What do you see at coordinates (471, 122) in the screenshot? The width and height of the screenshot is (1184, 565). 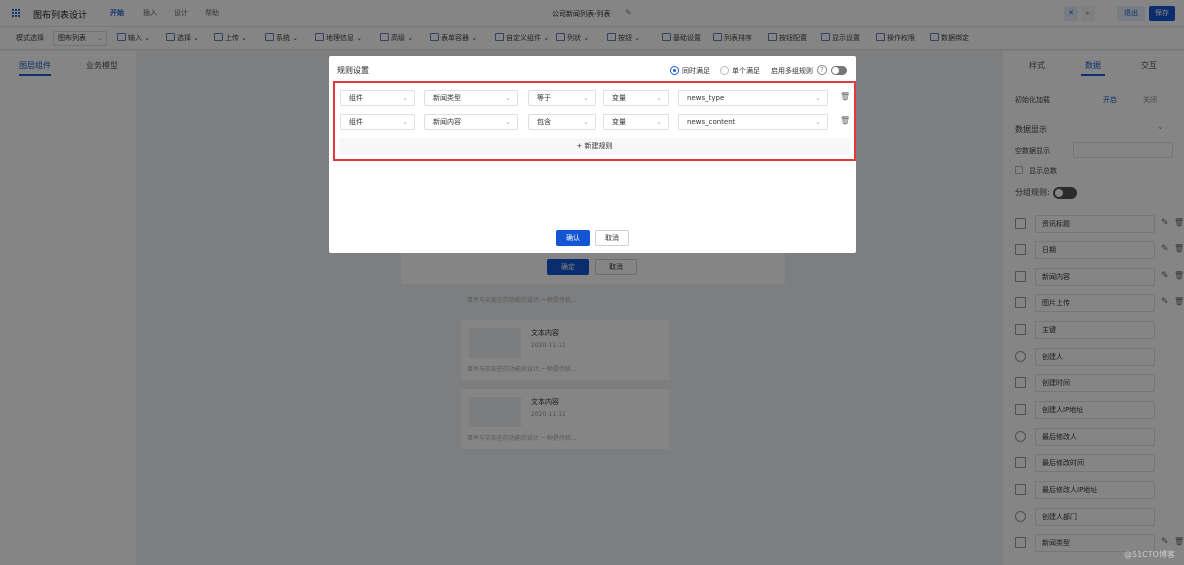 I see `rule-field-select: 新闻内容 ⌄` at bounding box center [471, 122].